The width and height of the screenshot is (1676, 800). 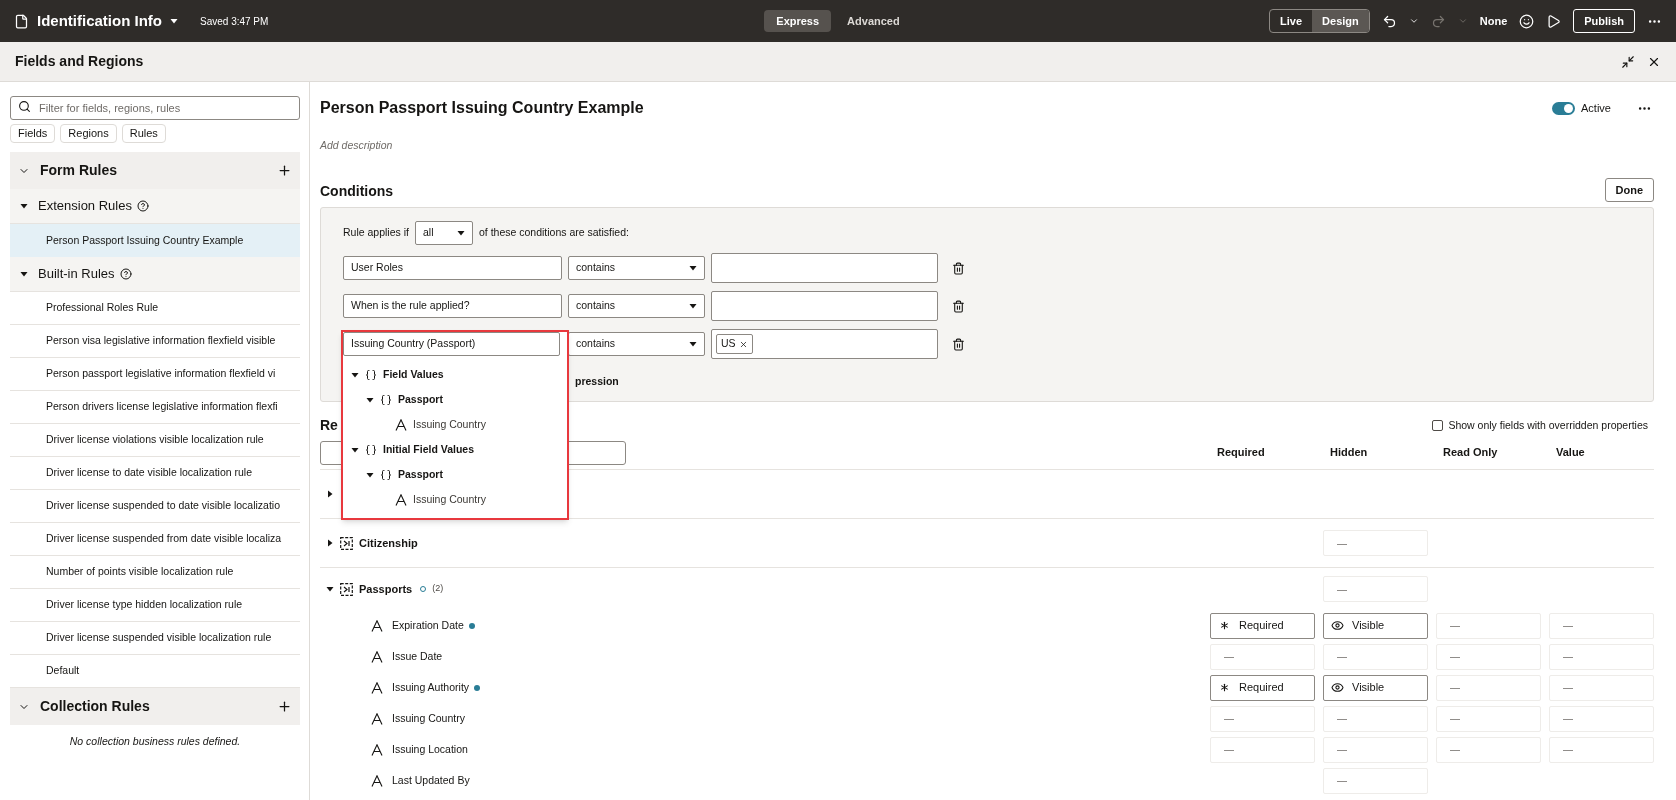 What do you see at coordinates (1291, 21) in the screenshot?
I see `view-tab: Live` at bounding box center [1291, 21].